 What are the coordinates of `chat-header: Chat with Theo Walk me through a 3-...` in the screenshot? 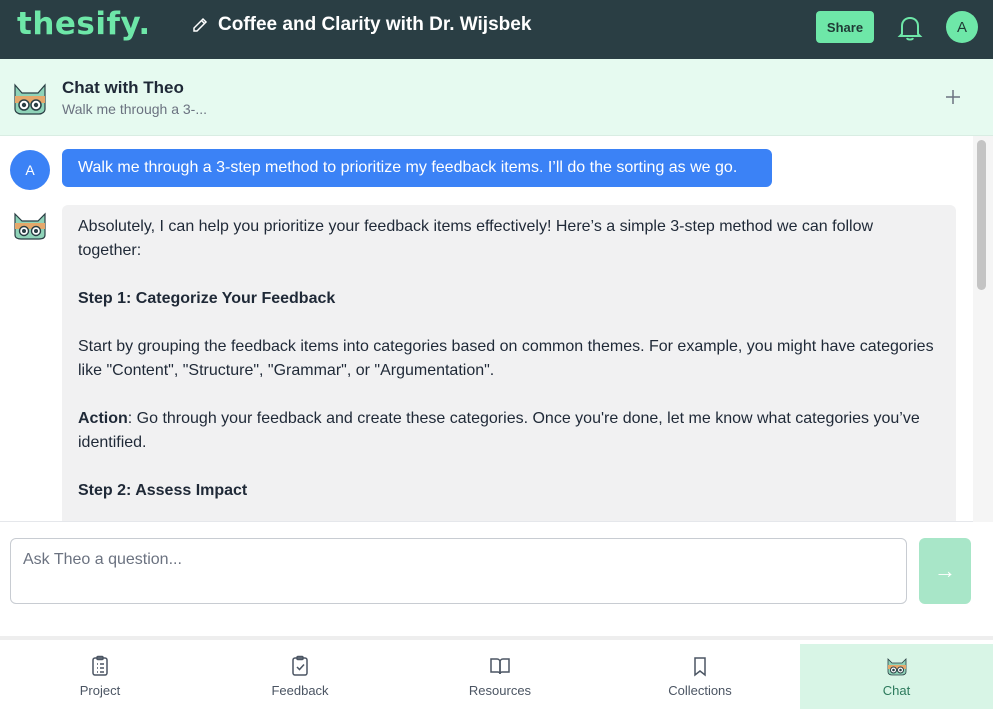 It's located at (496, 97).